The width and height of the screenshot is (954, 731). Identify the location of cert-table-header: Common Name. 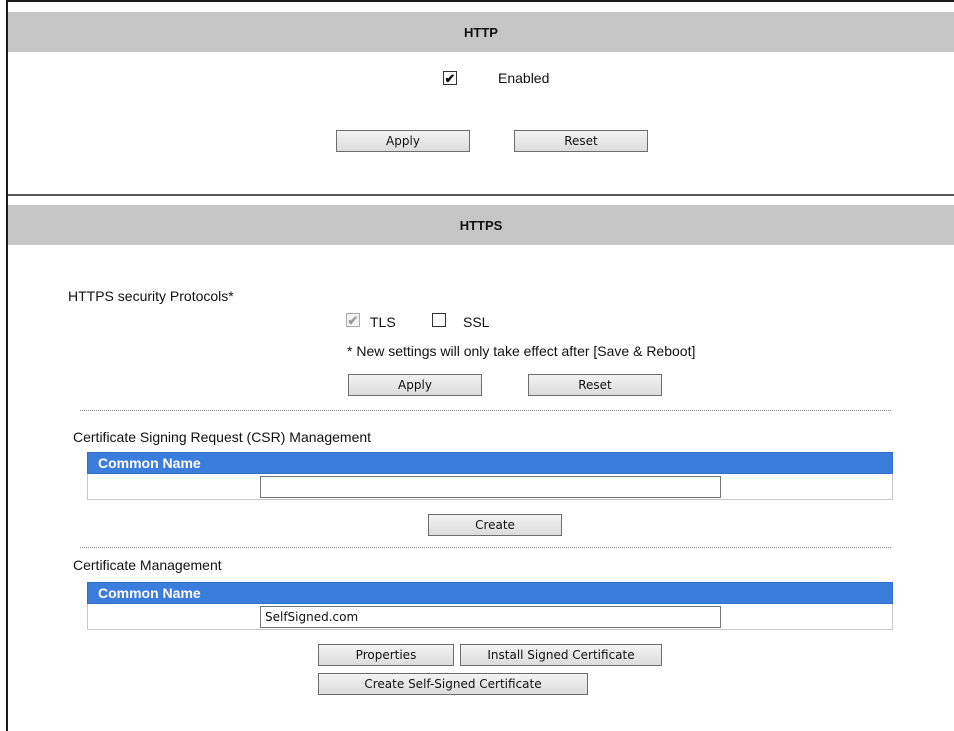
(490, 593).